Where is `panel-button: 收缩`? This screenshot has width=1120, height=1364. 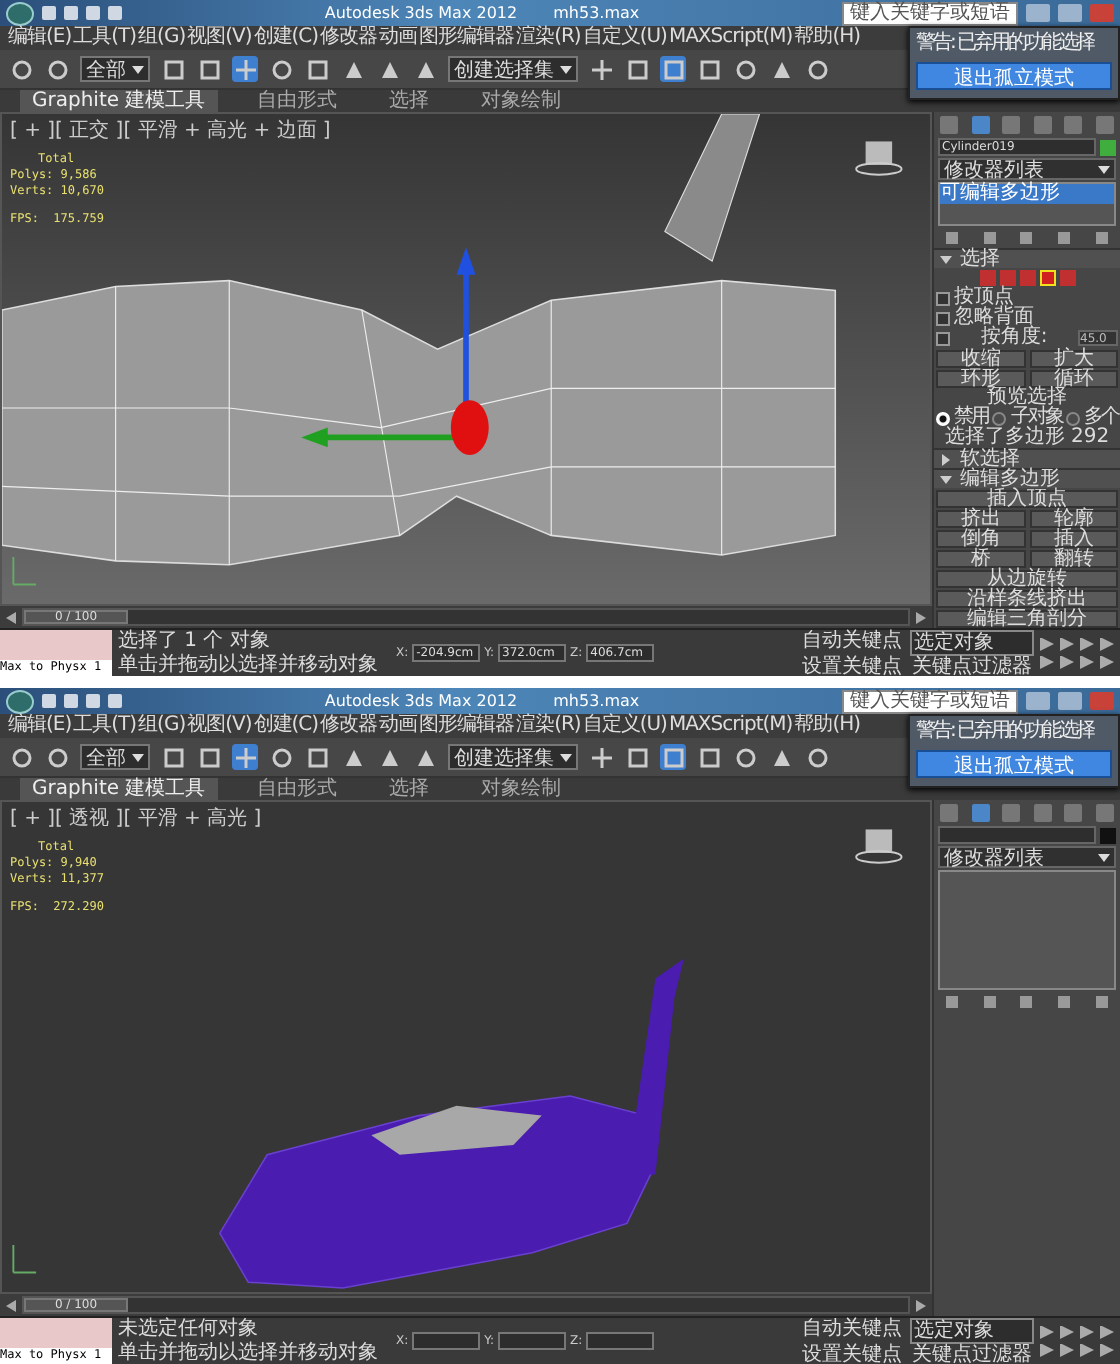
panel-button: 收缩 is located at coordinates (980, 358).